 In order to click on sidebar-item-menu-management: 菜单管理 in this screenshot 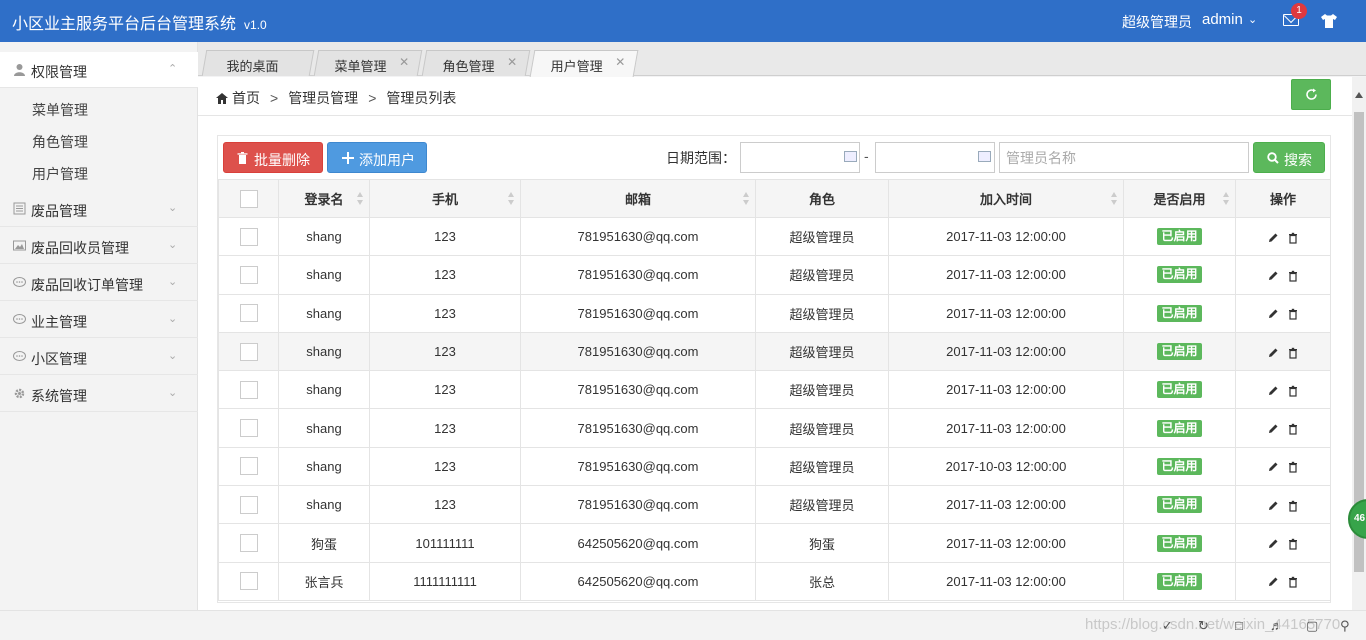, I will do `click(60, 110)`.